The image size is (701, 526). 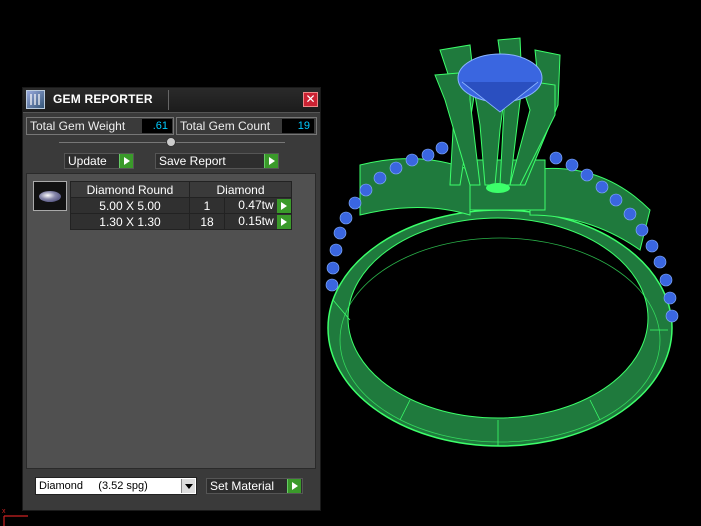 I want to click on window-title: GEM REPORTER, so click(x=103, y=99).